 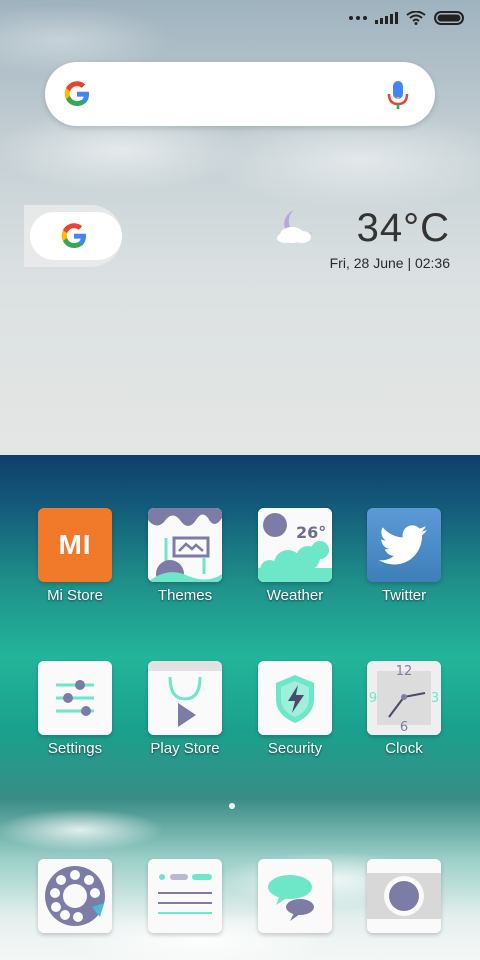 What do you see at coordinates (185, 545) in the screenshot?
I see `themes-icon` at bounding box center [185, 545].